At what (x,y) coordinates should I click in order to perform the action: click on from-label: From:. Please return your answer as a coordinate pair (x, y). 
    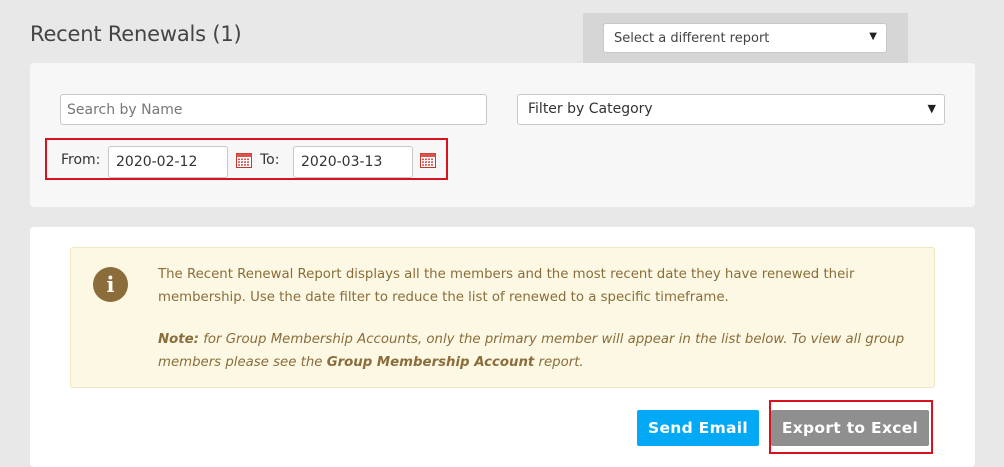
    Looking at the image, I should click on (81, 160).